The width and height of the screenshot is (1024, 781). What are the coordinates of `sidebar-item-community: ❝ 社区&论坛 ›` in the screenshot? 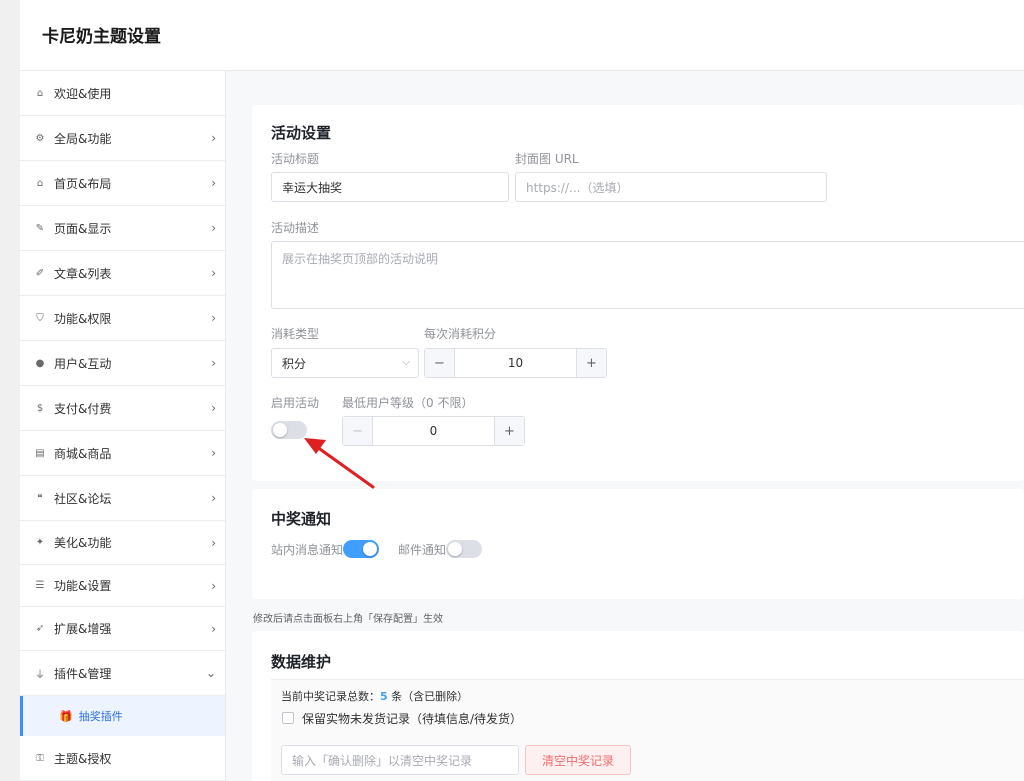 It's located at (122, 498).